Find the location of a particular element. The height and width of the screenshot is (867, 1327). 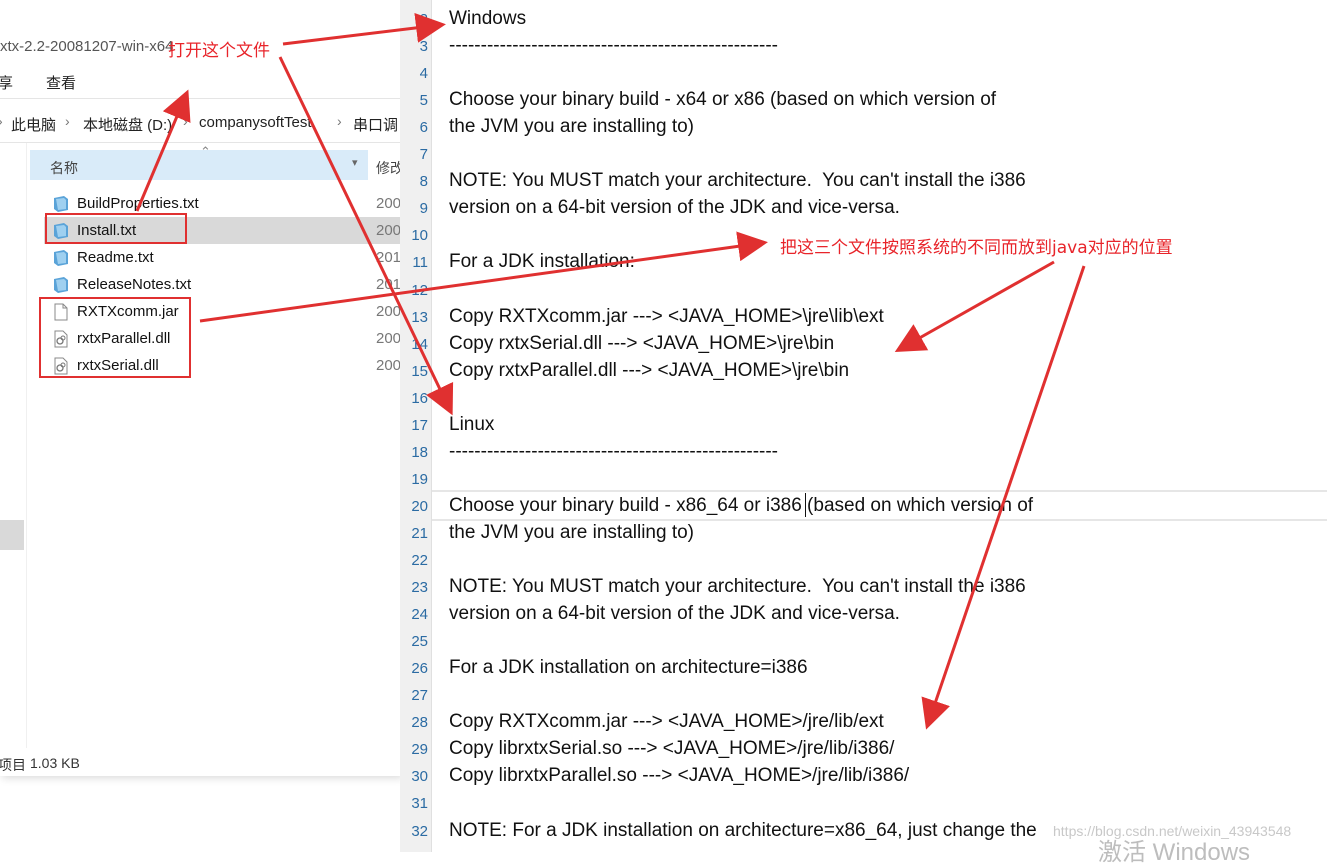

arrow-to-titlebar is located at coordinates (163, 150).